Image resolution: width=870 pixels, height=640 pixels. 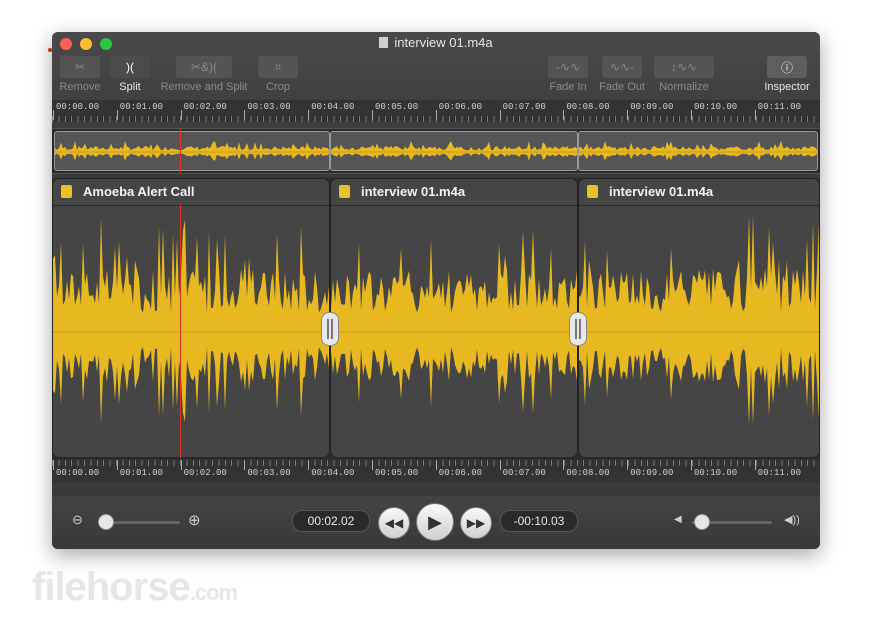 I want to click on inspector-label: Inspector, so click(x=787, y=87).